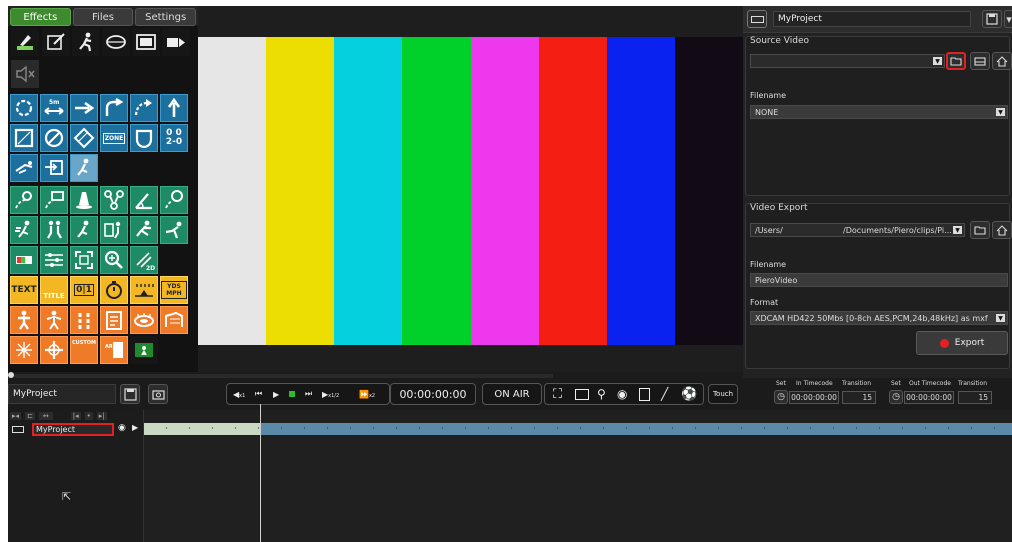 The image size is (1012, 542). Describe the element at coordinates (73, 429) in the screenshot. I see `track-name-field: MyProject` at that location.